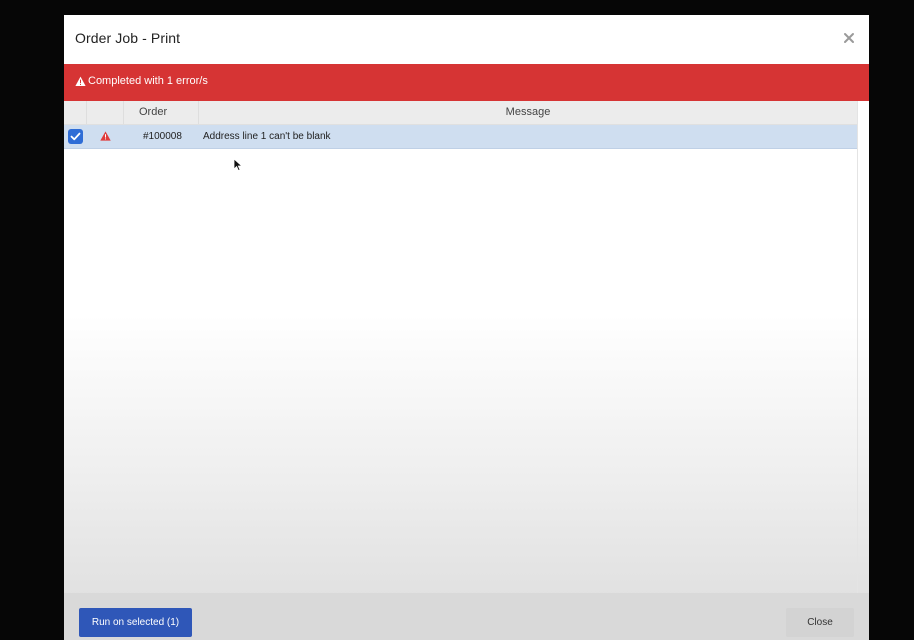 This screenshot has height=640, width=914. What do you see at coordinates (135, 622) in the screenshot?
I see `run-on-selected-button: Run on selected (1)` at bounding box center [135, 622].